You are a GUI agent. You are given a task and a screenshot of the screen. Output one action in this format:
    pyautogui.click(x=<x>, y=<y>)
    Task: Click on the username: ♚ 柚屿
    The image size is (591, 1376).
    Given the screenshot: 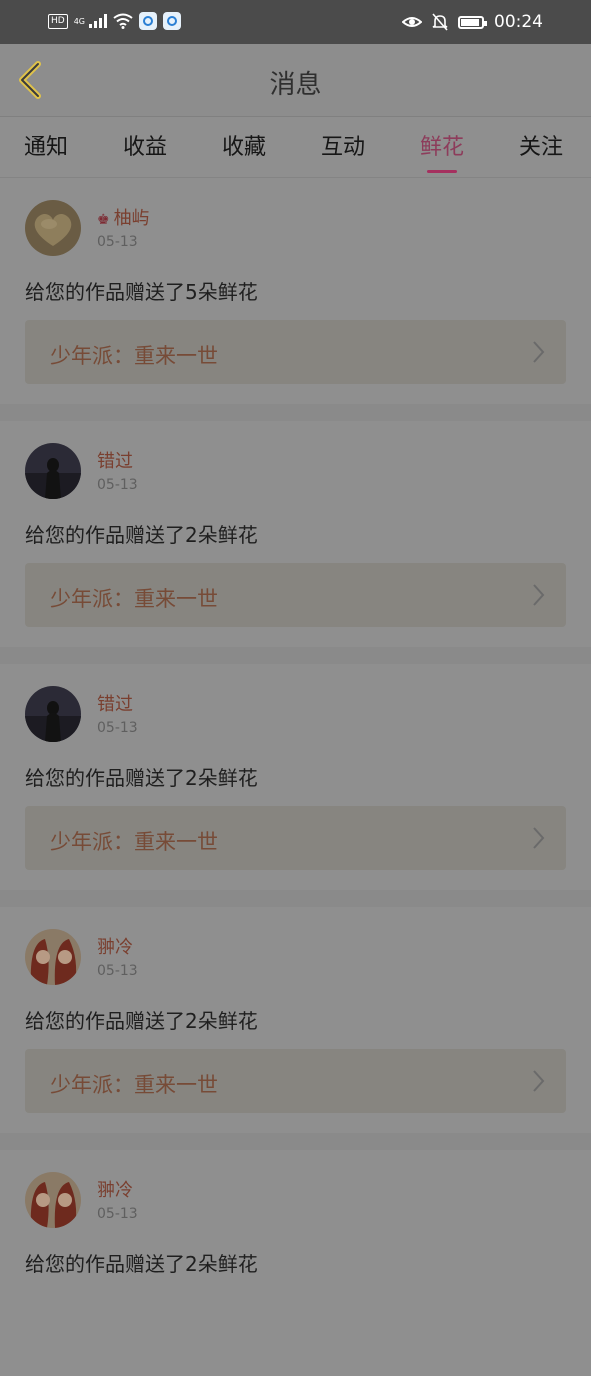 What is the action you would take?
    pyautogui.click(x=123, y=217)
    